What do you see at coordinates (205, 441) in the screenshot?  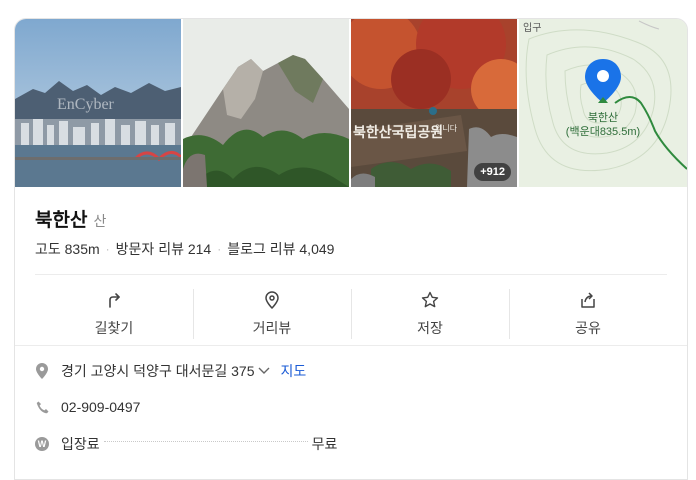 I see `dotted-leader` at bounding box center [205, 441].